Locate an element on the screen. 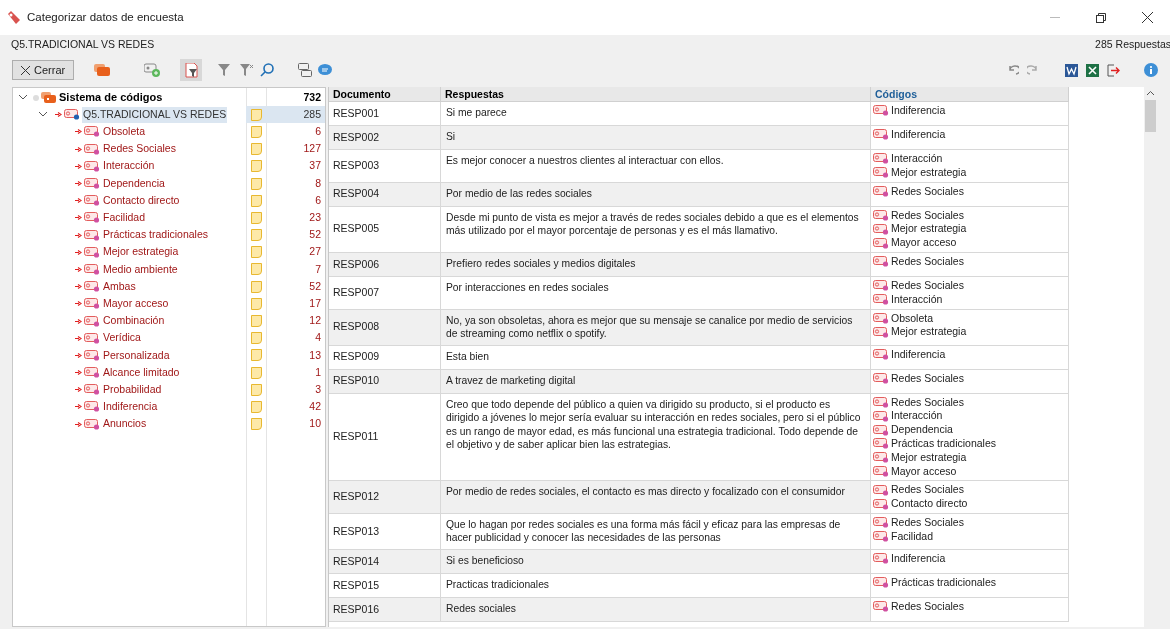 This screenshot has height=629, width=1170. table-cell-text: RESP013 is located at coordinates (356, 531).